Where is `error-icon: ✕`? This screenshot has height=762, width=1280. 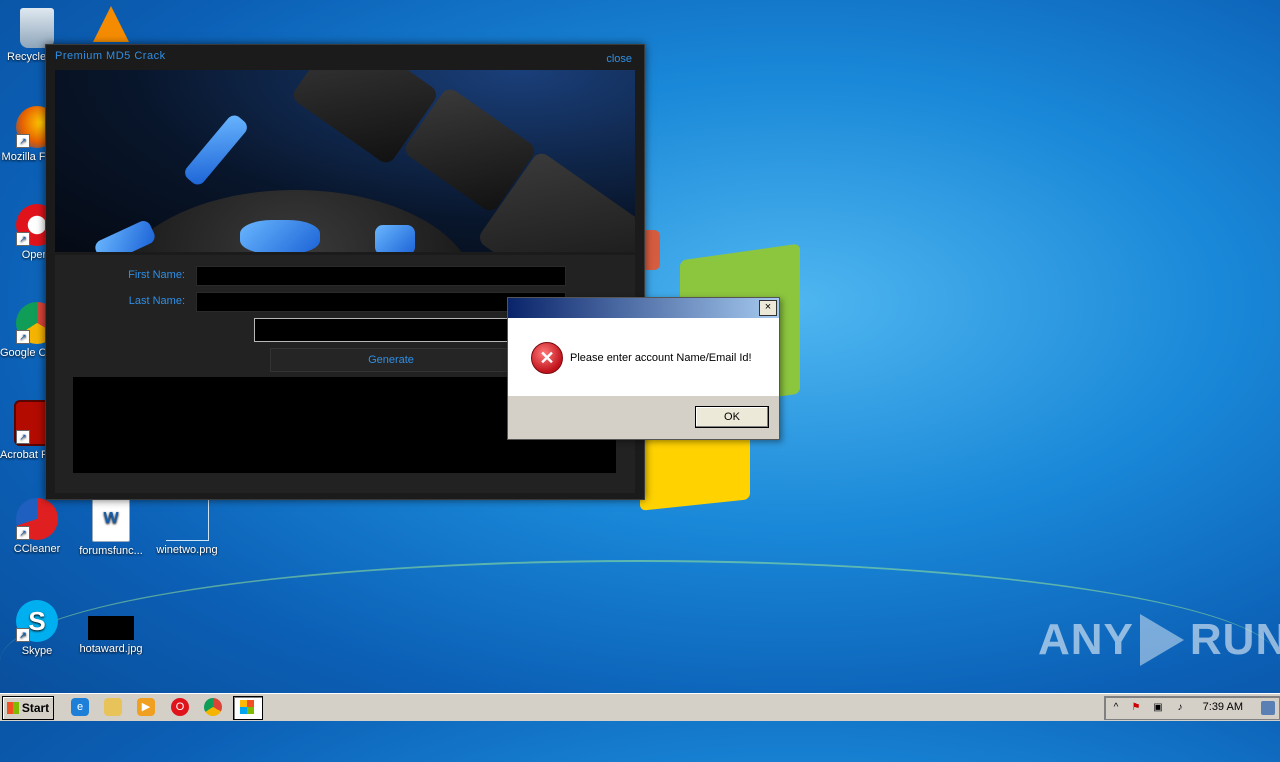
error-icon: ✕ is located at coordinates (547, 358).